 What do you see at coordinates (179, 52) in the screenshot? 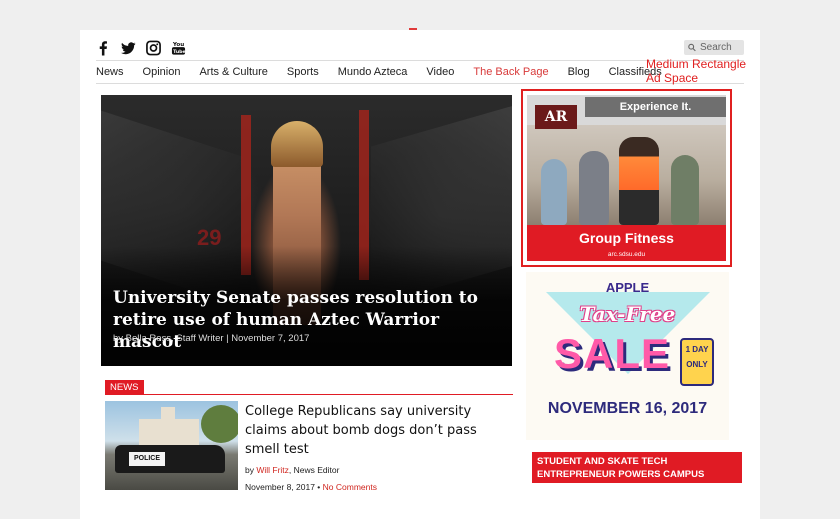
I see `svg-text: Tube` at bounding box center [179, 52].